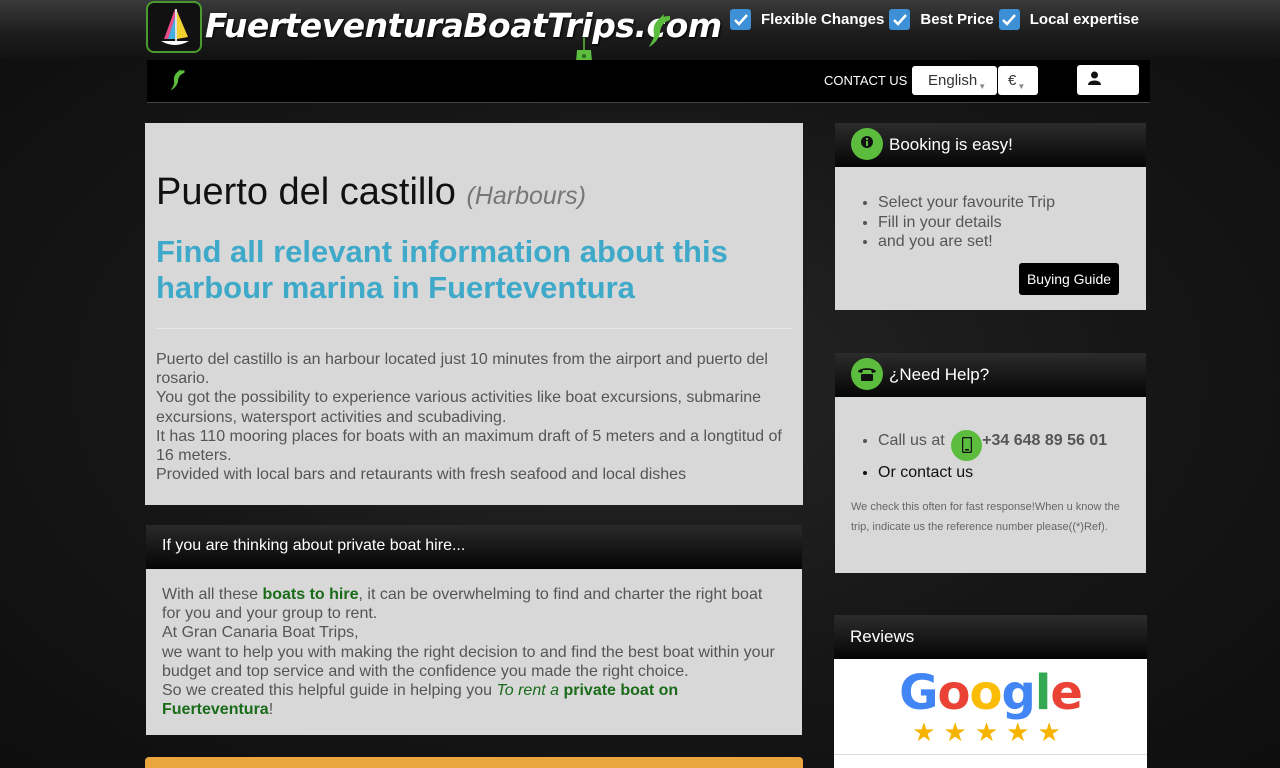 This screenshot has height=768, width=1280. I want to click on rating-stars: ★★★★★, so click(990, 732).